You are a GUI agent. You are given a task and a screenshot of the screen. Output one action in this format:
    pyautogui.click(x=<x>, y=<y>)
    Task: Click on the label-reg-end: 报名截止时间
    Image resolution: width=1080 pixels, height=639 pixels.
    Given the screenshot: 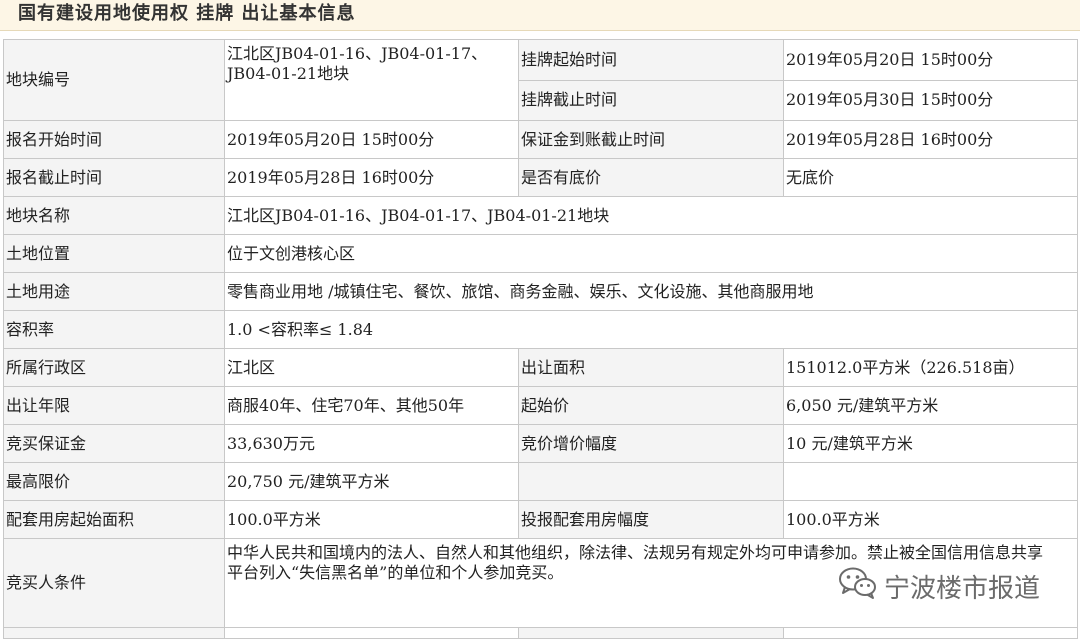 What is the action you would take?
    pyautogui.click(x=114, y=177)
    